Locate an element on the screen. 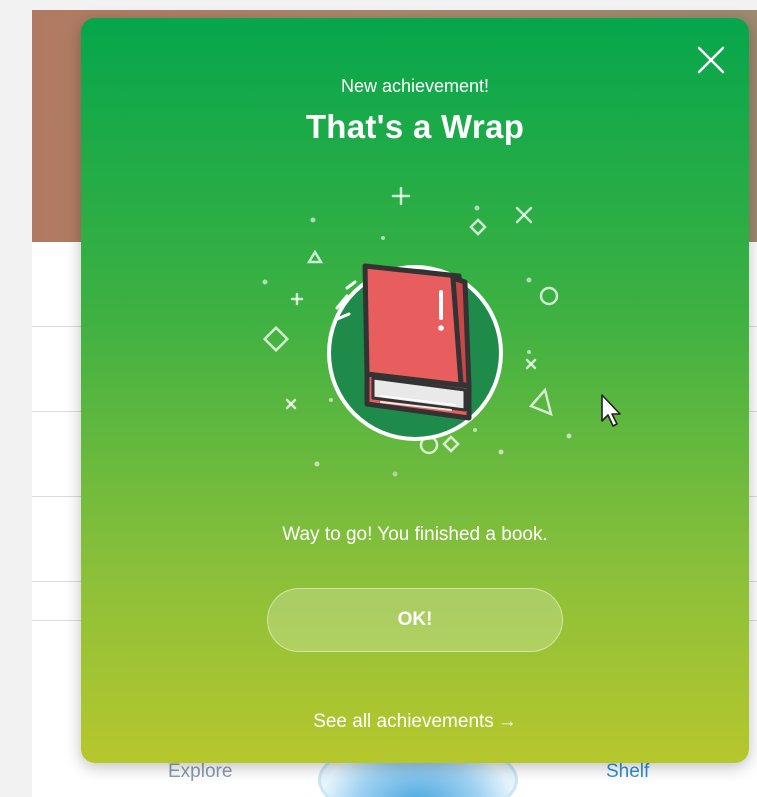 The image size is (757, 797). achievement-title: That's a Wrap is located at coordinates (415, 126).